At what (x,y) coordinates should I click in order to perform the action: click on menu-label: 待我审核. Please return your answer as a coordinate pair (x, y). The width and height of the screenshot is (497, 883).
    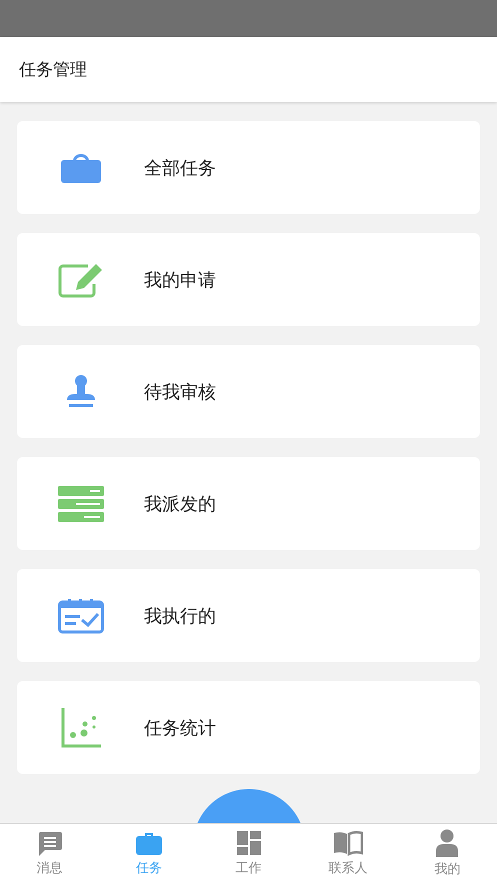
    Looking at the image, I should click on (180, 392).